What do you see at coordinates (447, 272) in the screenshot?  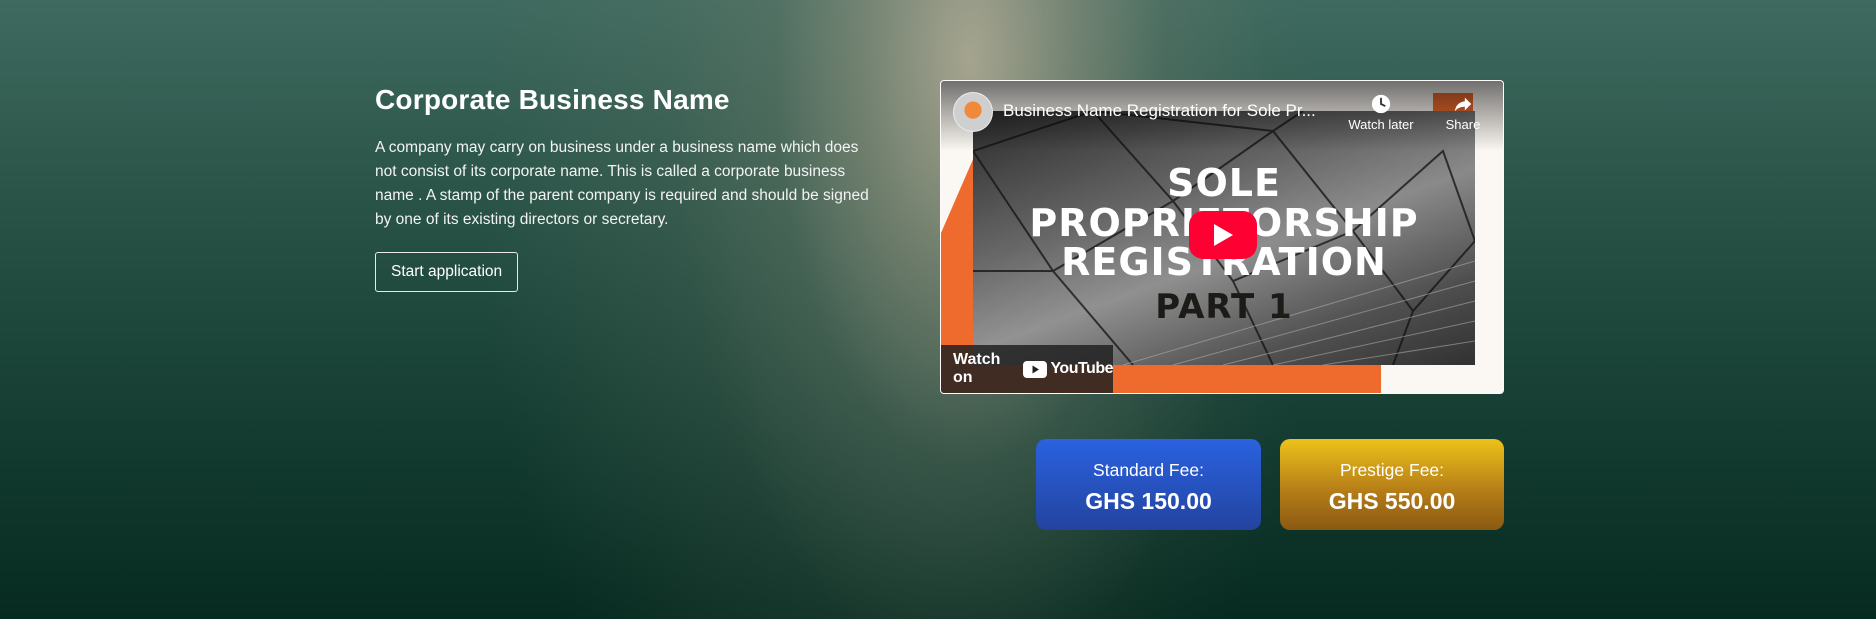 I see `start-application-button: Start application` at bounding box center [447, 272].